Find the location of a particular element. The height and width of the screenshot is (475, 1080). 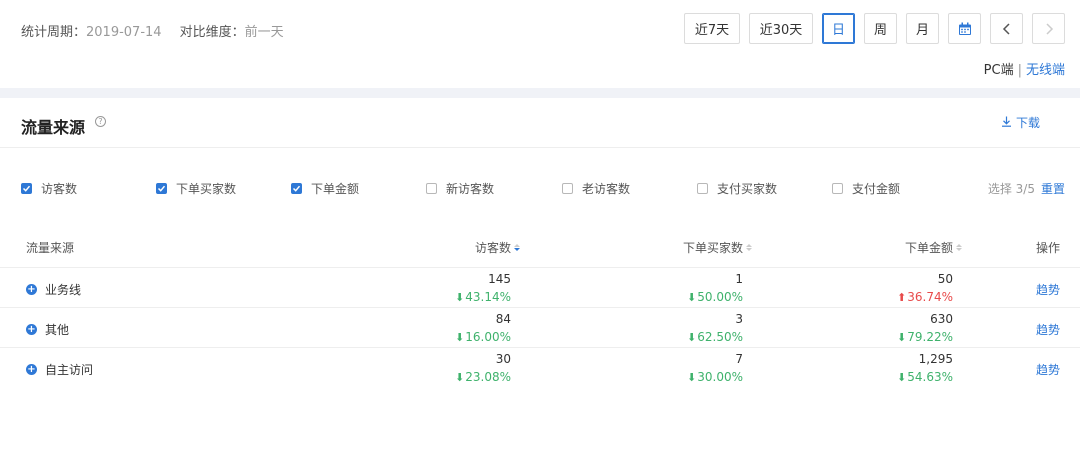

source-cell: + 其他 is located at coordinates (47, 329).